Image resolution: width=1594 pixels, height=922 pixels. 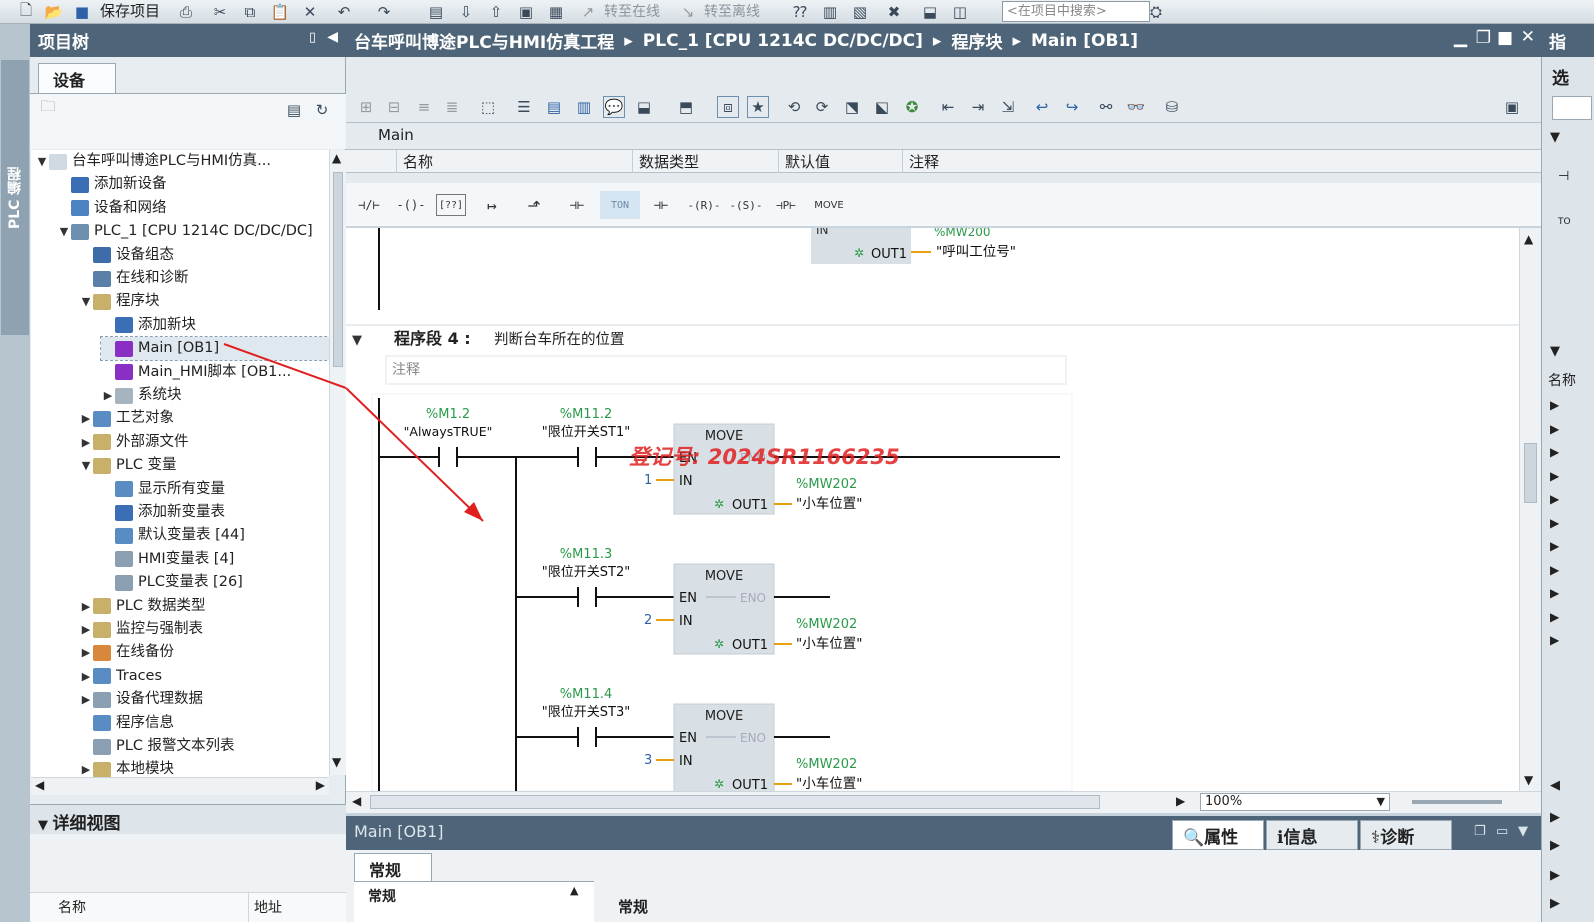 I want to click on tree-item: ▼ 程序块, so click(x=204, y=301).